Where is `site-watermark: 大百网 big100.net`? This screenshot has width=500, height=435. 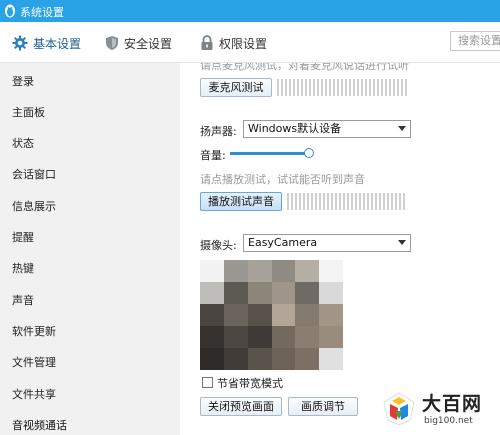
site-watermark: 大百网 big100.net is located at coordinates (440, 410).